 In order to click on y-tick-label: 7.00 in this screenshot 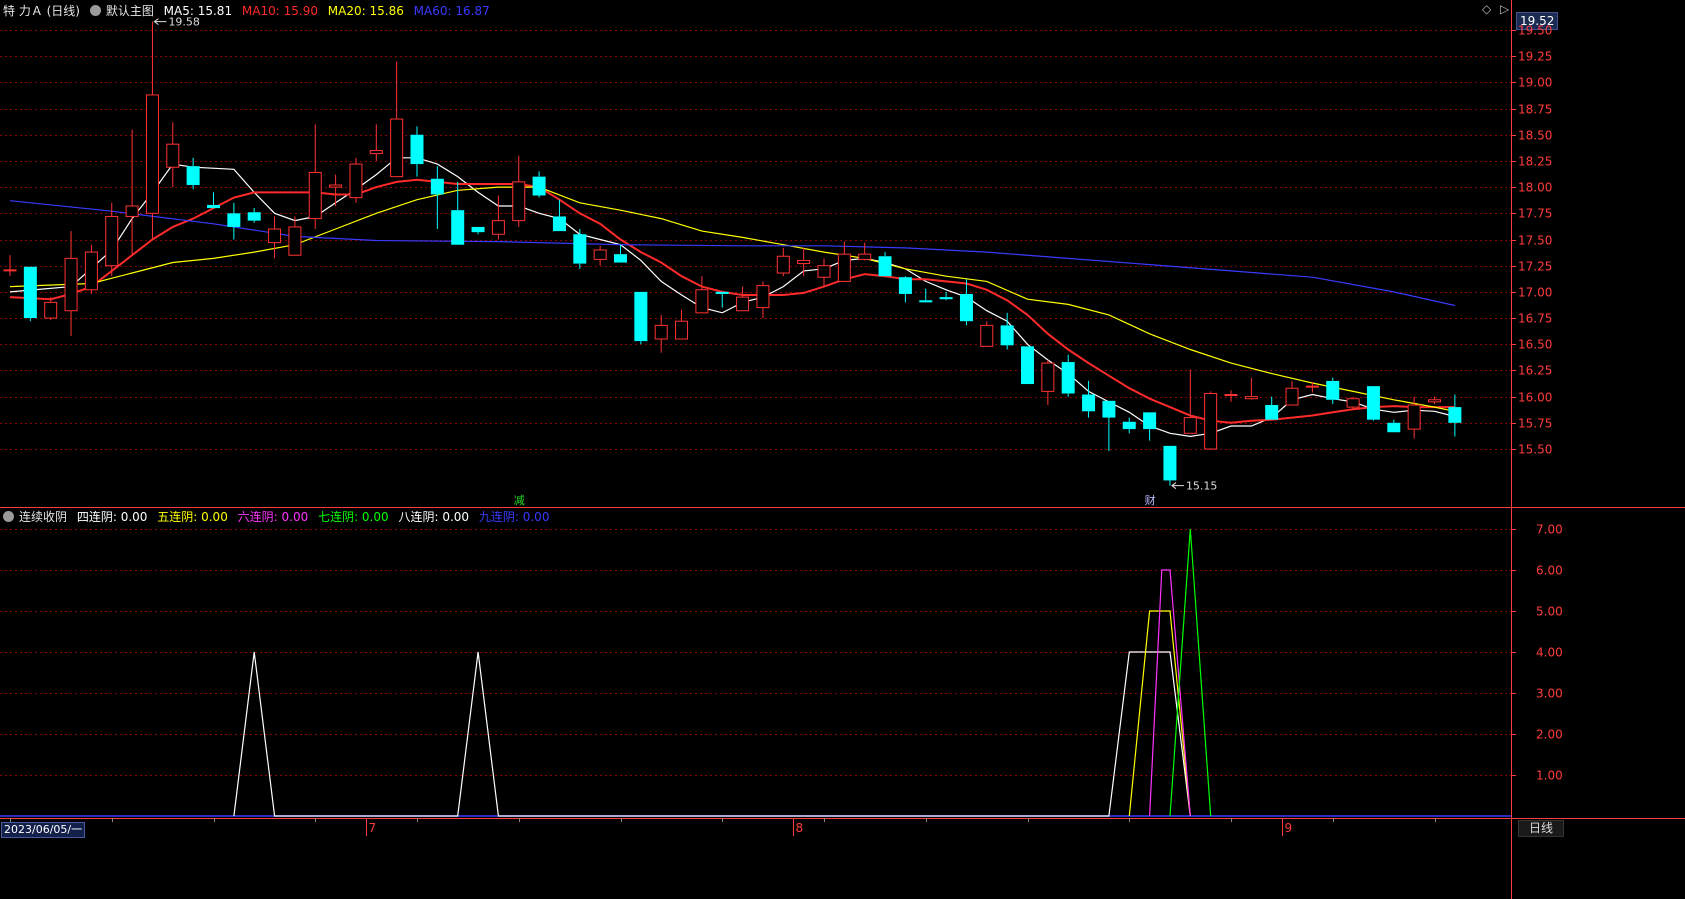, I will do `click(1549, 530)`.